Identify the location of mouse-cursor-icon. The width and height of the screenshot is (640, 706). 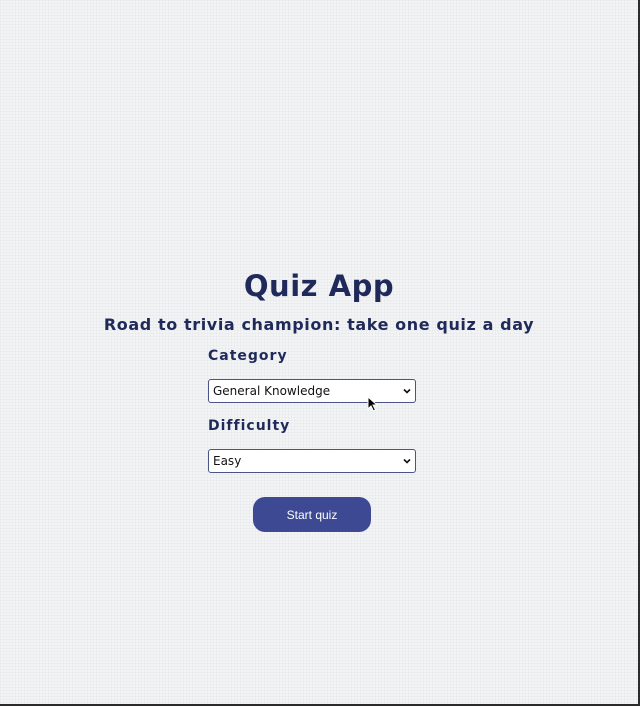
(373, 404).